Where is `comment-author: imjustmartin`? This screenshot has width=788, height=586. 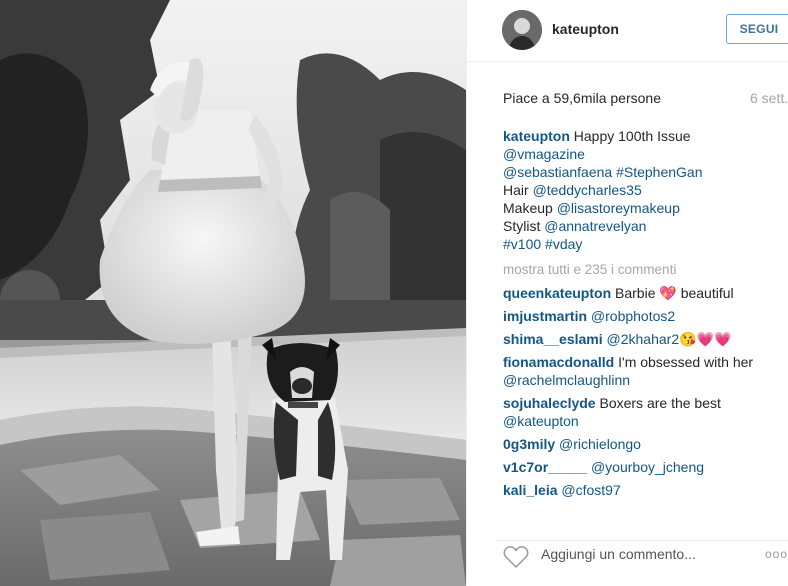 comment-author: imjustmartin is located at coordinates (545, 316).